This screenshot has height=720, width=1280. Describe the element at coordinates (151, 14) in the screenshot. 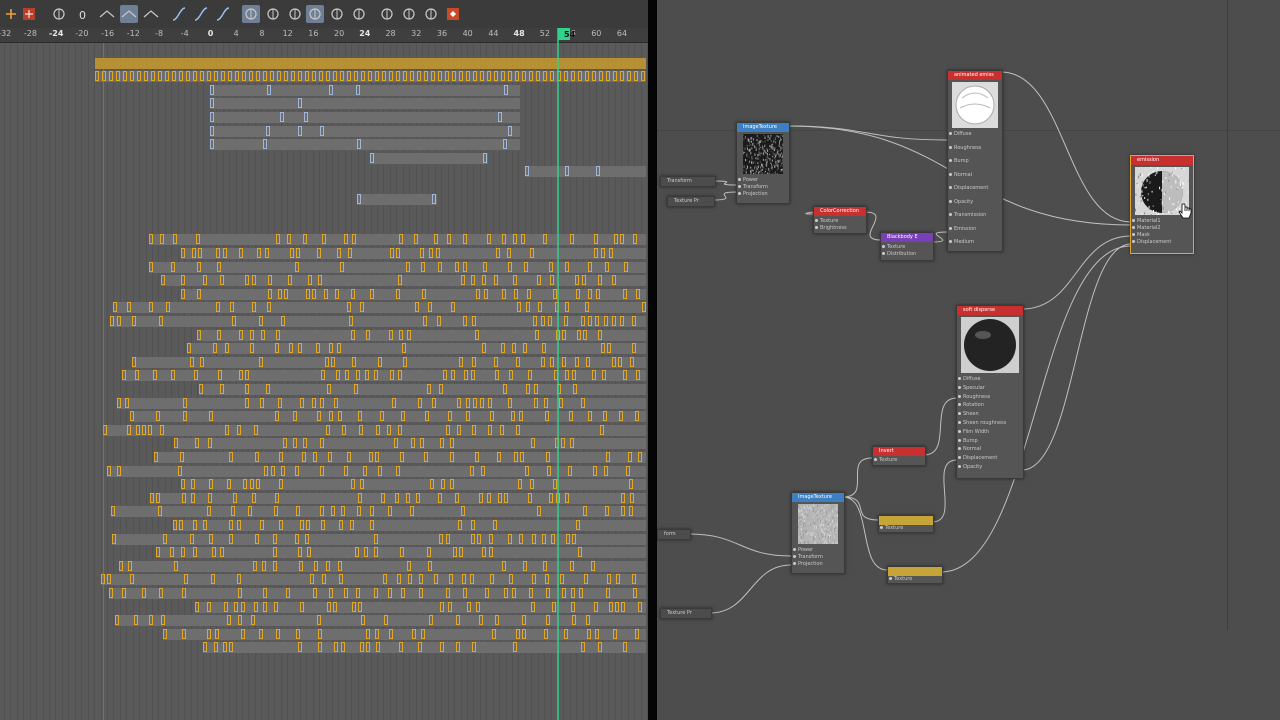

I see `tangent-broken-icon` at that location.